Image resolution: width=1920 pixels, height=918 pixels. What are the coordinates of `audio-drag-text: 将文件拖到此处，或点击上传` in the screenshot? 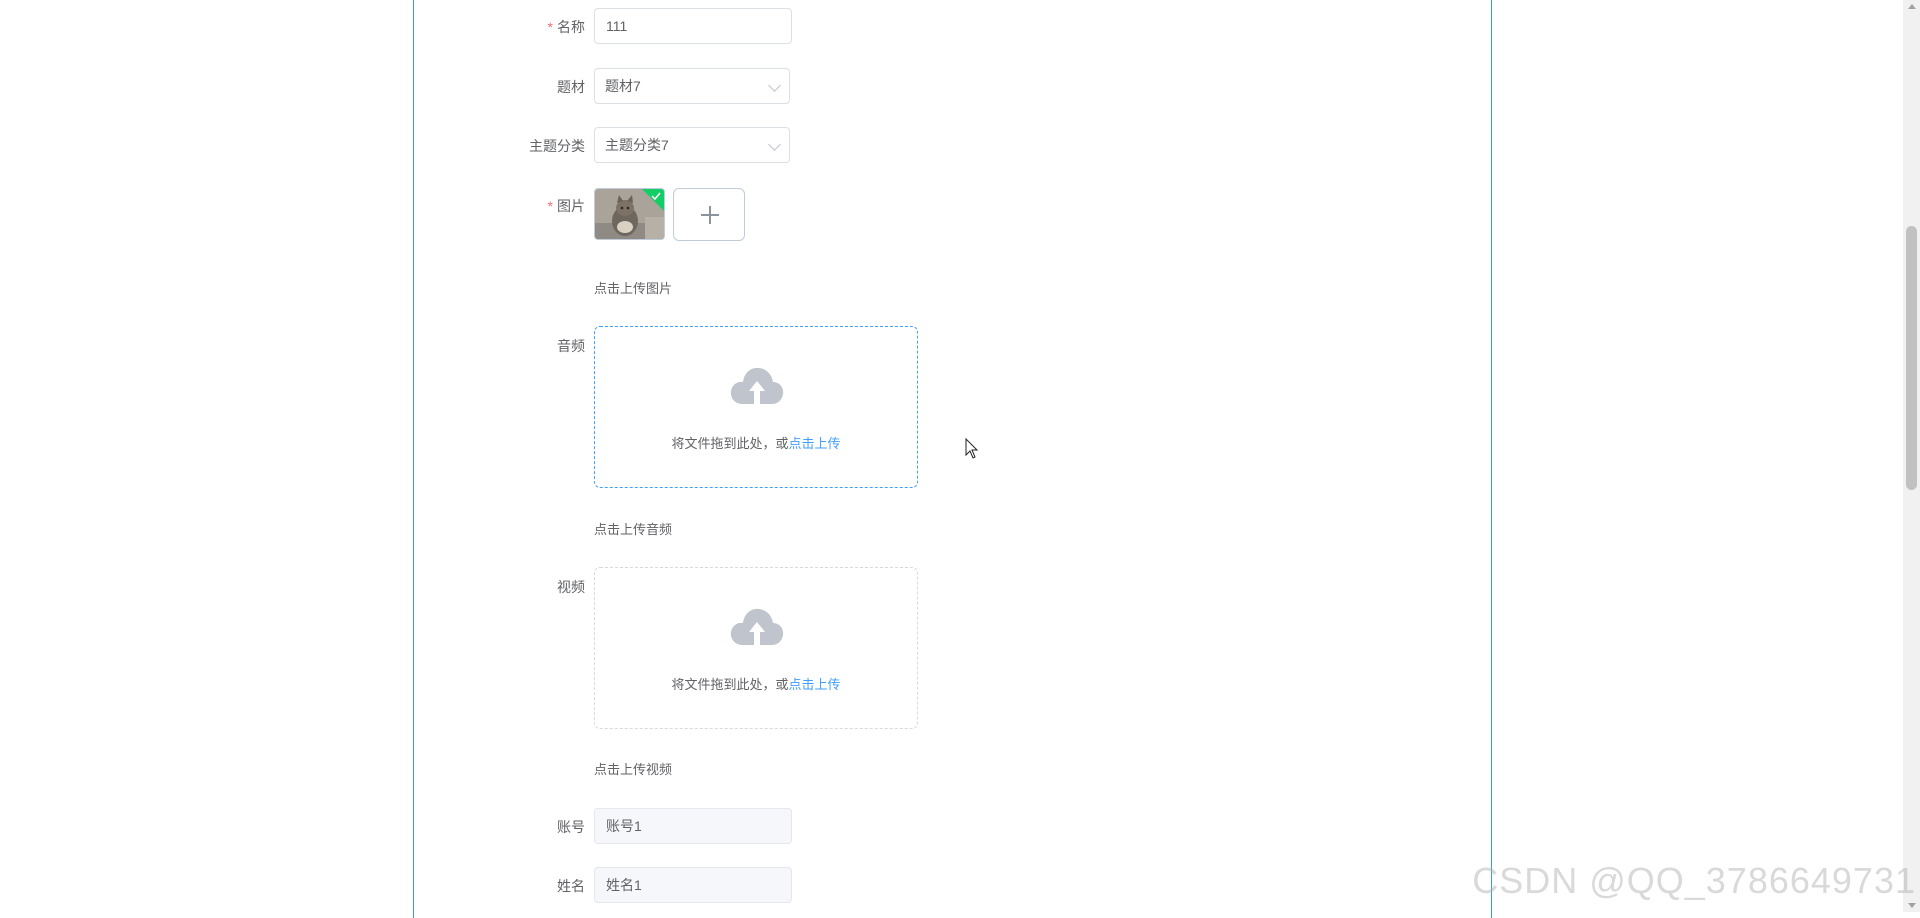 It's located at (756, 442).